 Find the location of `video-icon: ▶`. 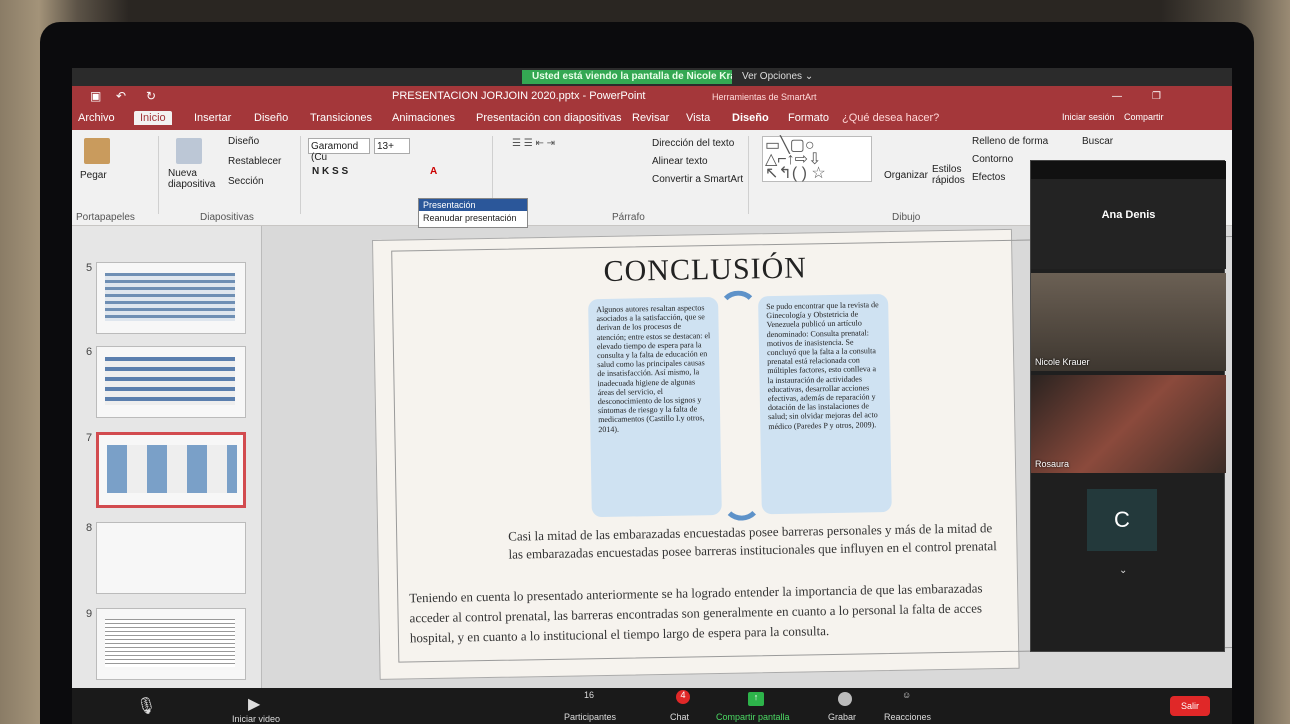

video-icon: ▶ is located at coordinates (254, 704).